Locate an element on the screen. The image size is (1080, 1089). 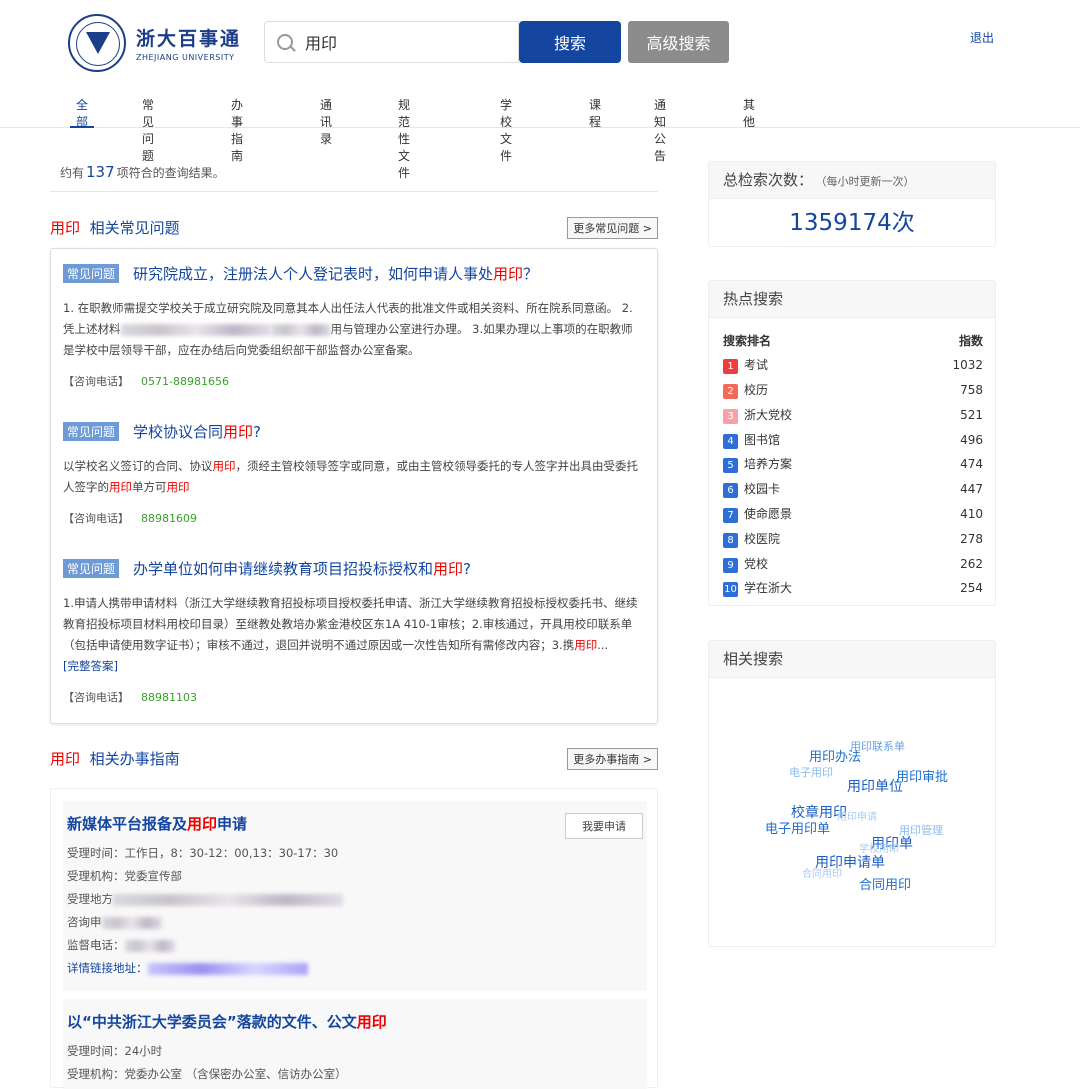
hot-table-header: 搜索排名 指数 is located at coordinates (853, 340).